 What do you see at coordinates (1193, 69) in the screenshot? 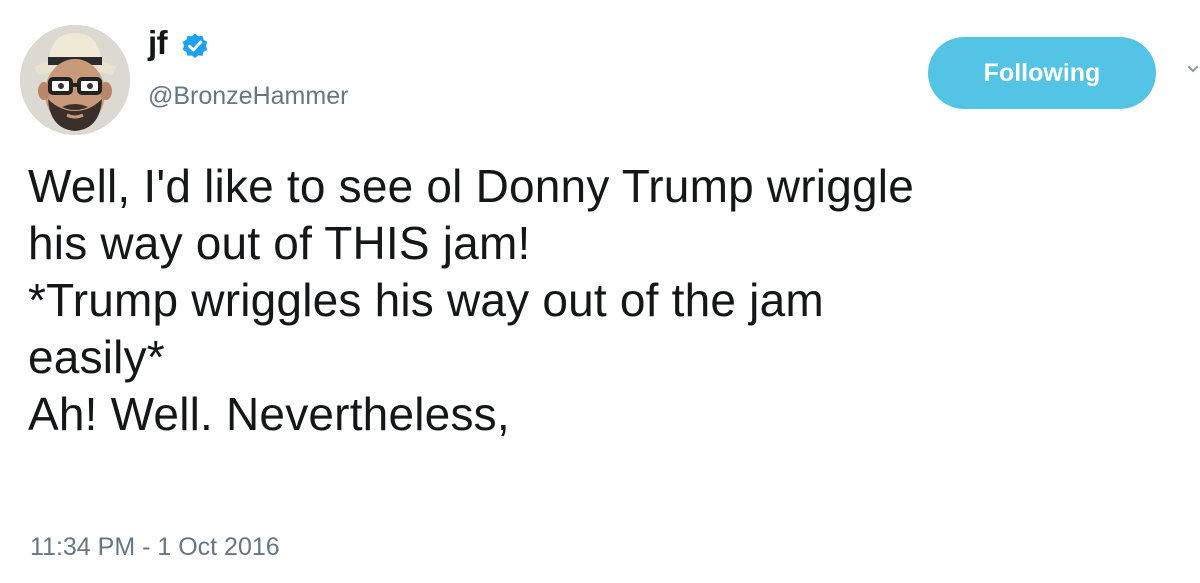
I see `chevron-down-icon` at bounding box center [1193, 69].